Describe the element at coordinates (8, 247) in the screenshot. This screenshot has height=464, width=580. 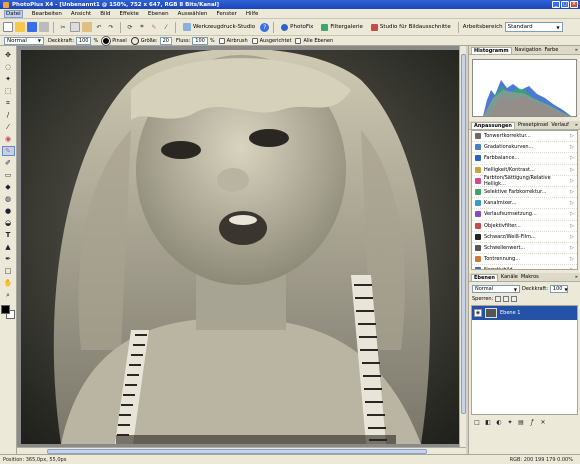
I see `shape-tool-icon: ▲` at that location.